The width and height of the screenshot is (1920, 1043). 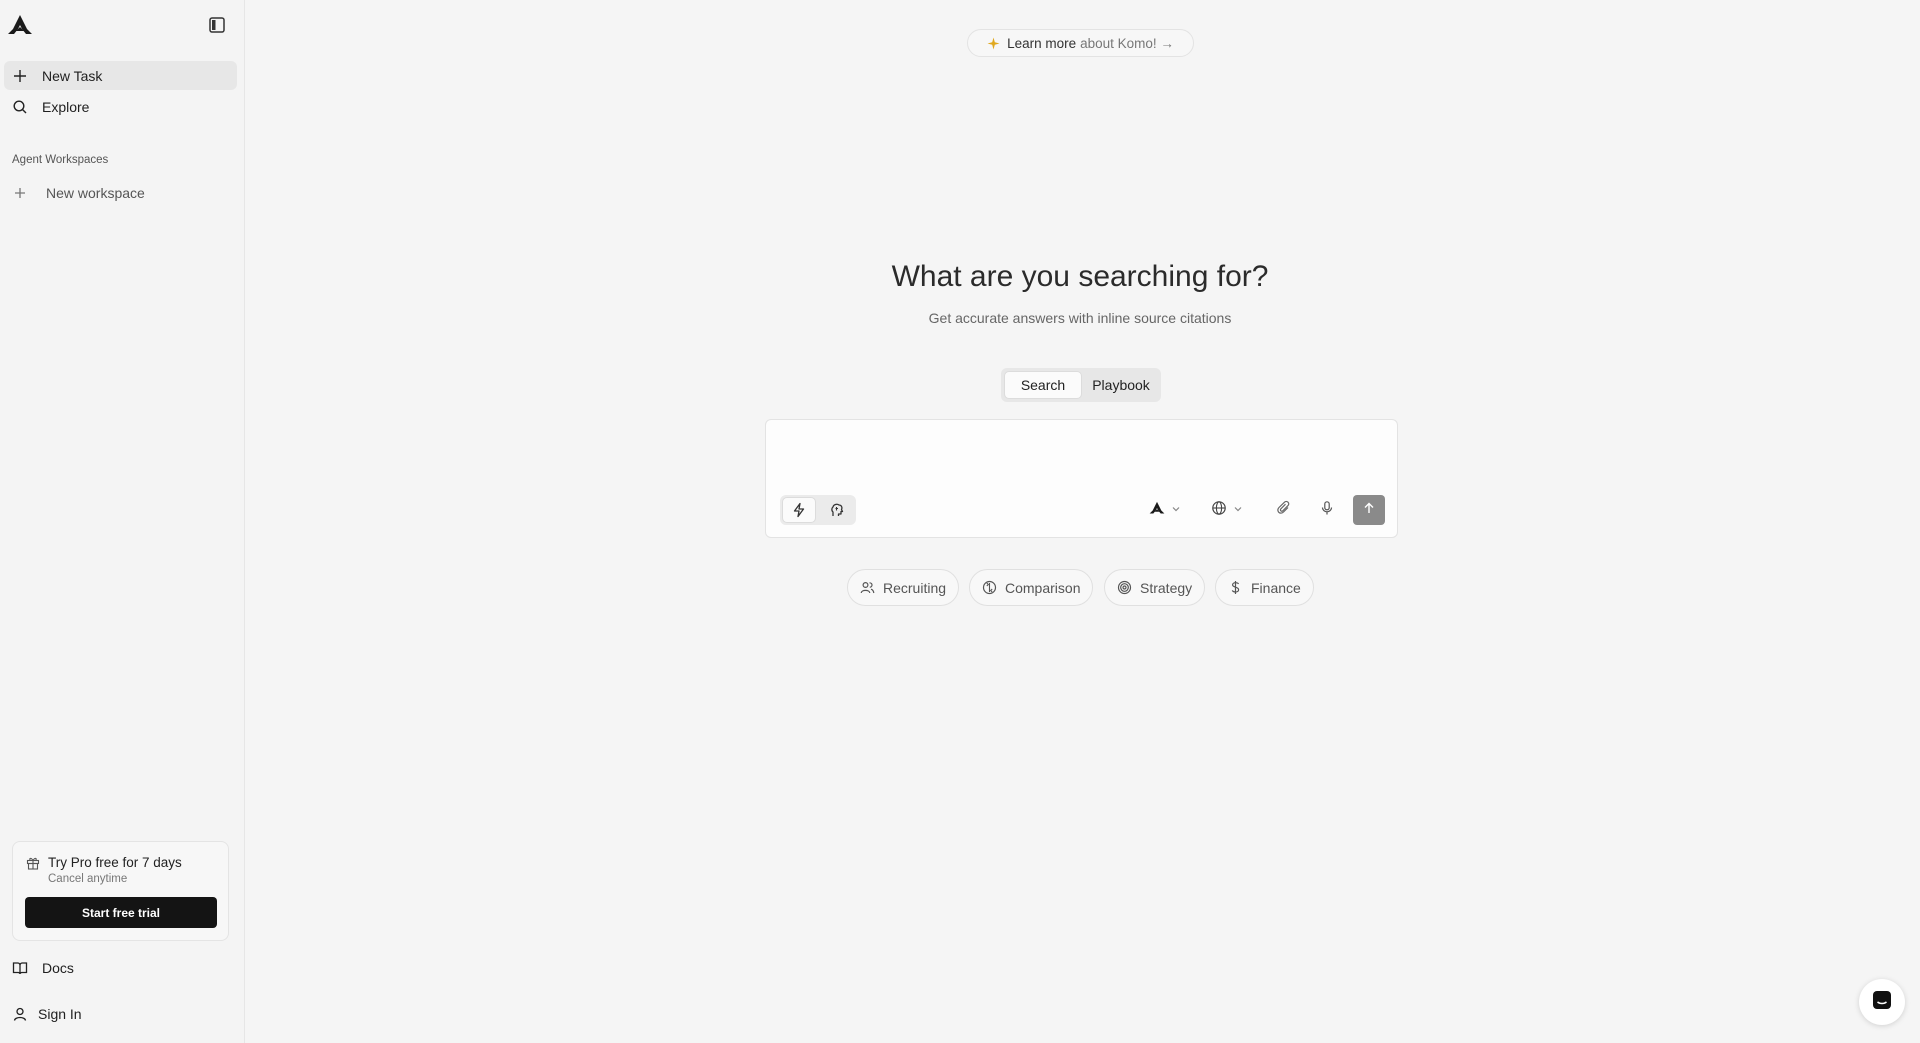 I want to click on brain-icon, so click(x=837, y=510).